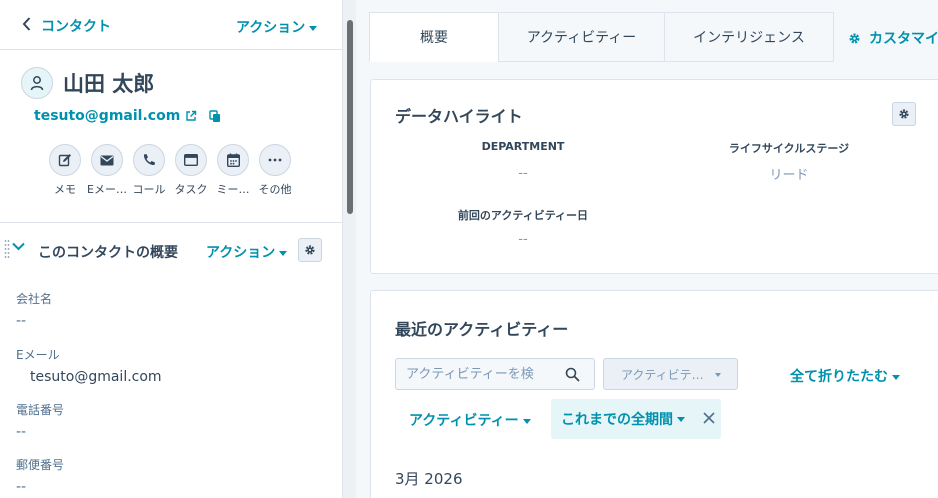 This screenshot has width=938, height=498. What do you see at coordinates (523, 173) in the screenshot?
I see `highlight-department-value: --` at bounding box center [523, 173].